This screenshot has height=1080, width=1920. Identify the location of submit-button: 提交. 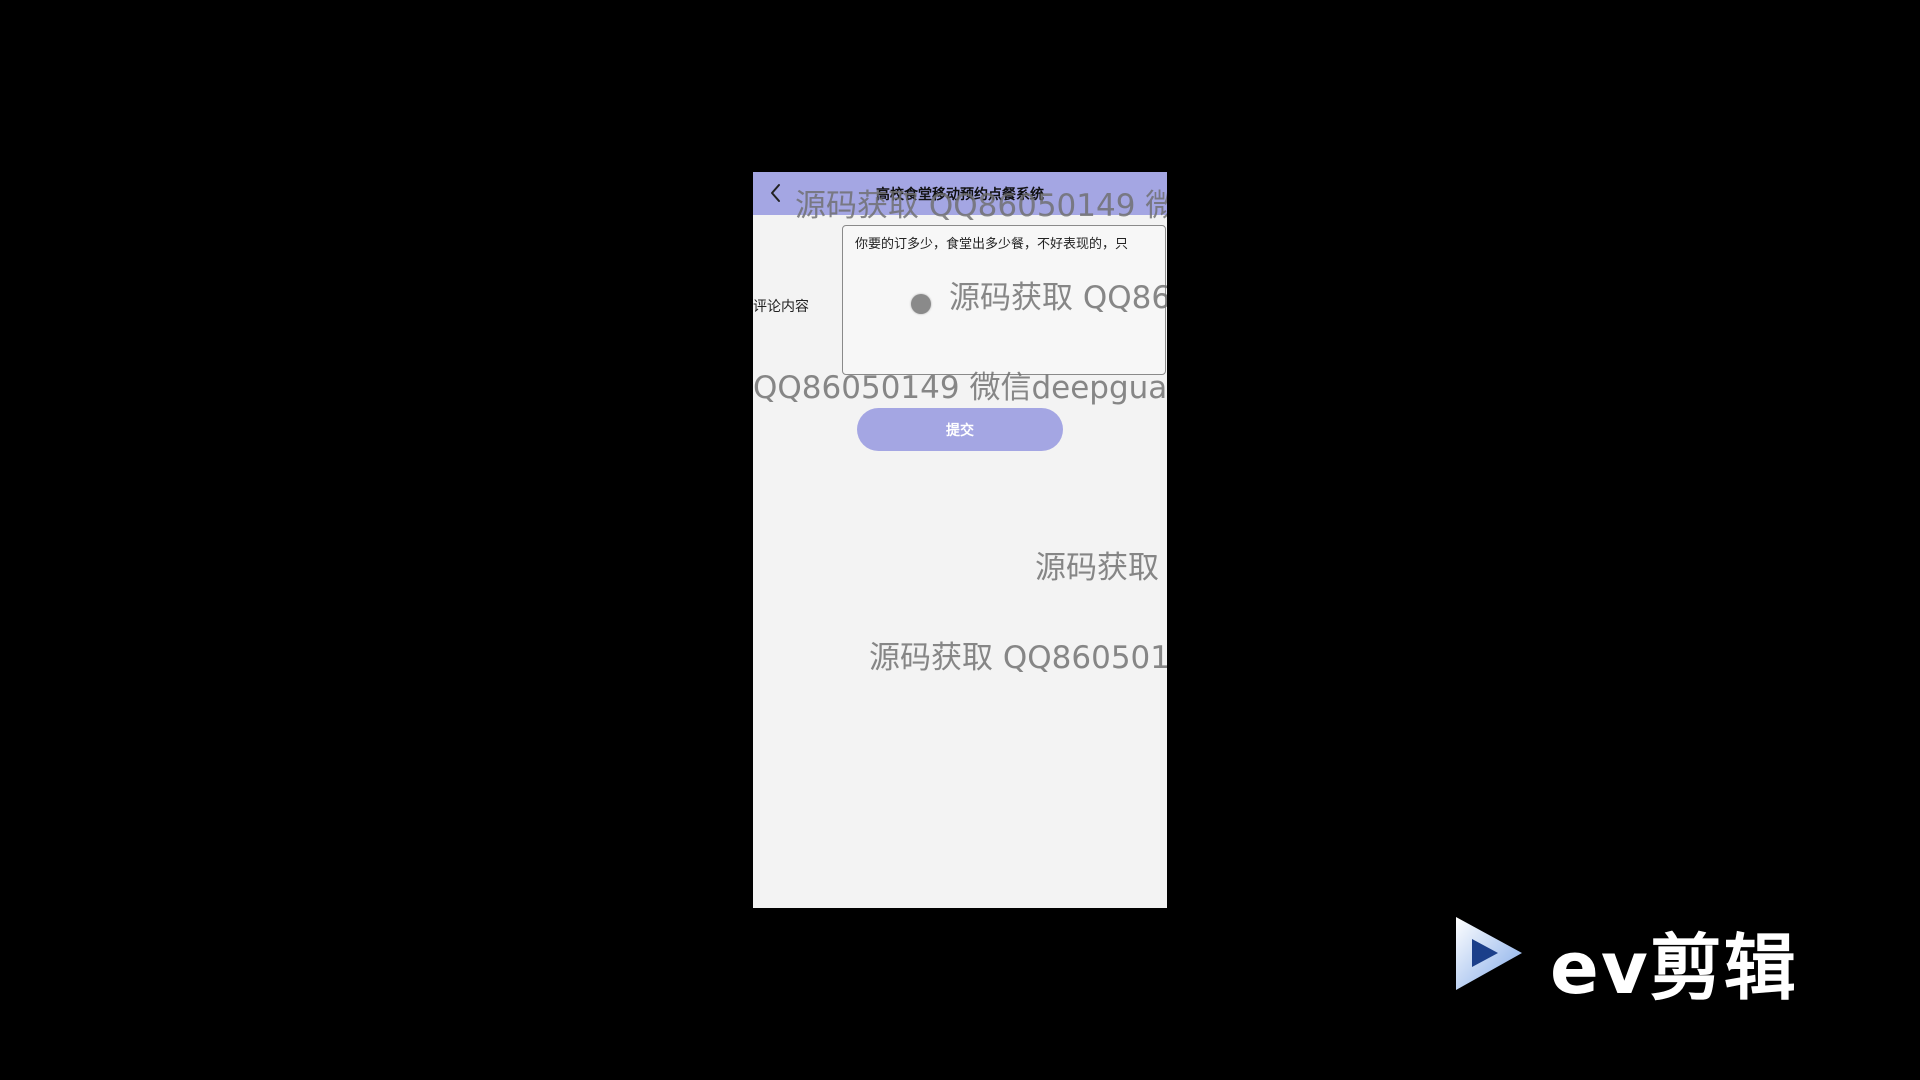
(960, 429).